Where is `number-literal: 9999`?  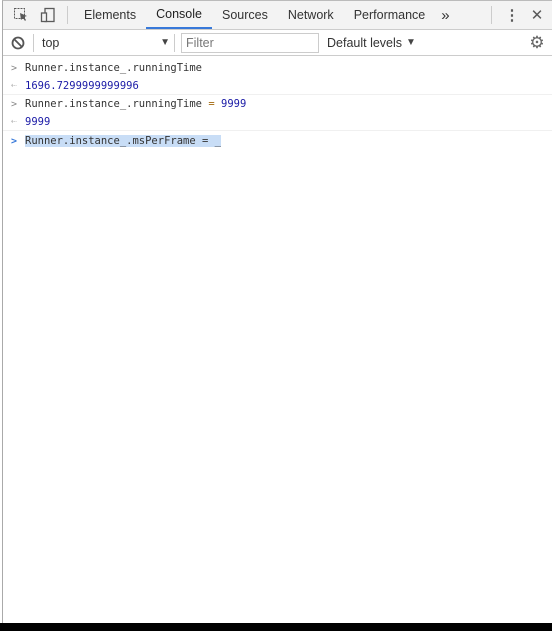 number-literal: 9999 is located at coordinates (234, 104).